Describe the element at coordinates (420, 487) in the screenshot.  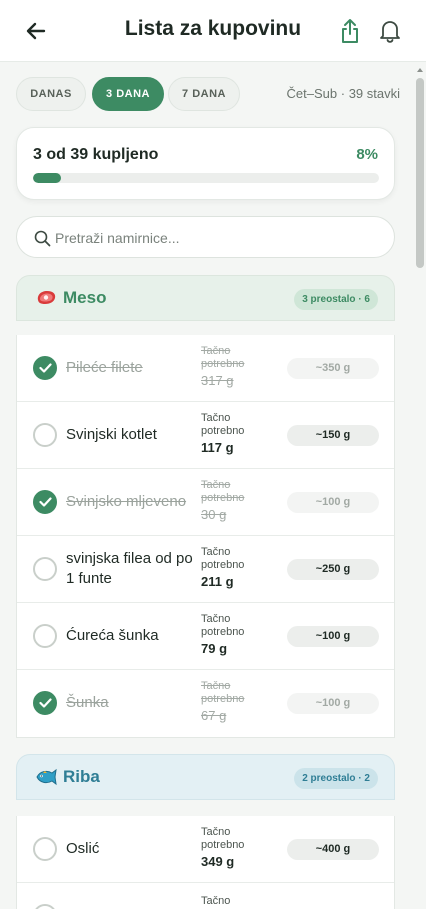
I see `scrollbar` at that location.